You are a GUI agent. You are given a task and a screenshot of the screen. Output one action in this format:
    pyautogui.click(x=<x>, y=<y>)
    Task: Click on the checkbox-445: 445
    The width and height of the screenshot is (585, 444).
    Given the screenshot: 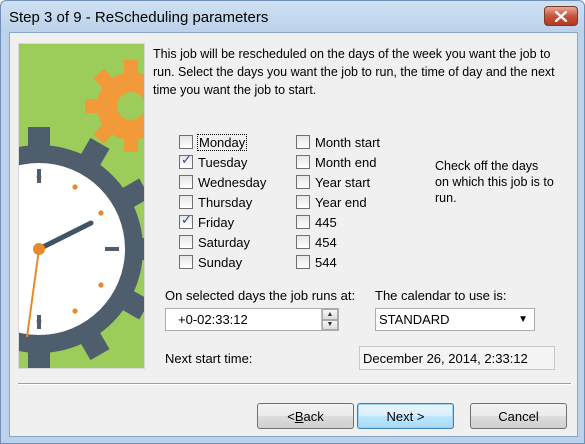 What is the action you would take?
    pyautogui.click(x=316, y=222)
    